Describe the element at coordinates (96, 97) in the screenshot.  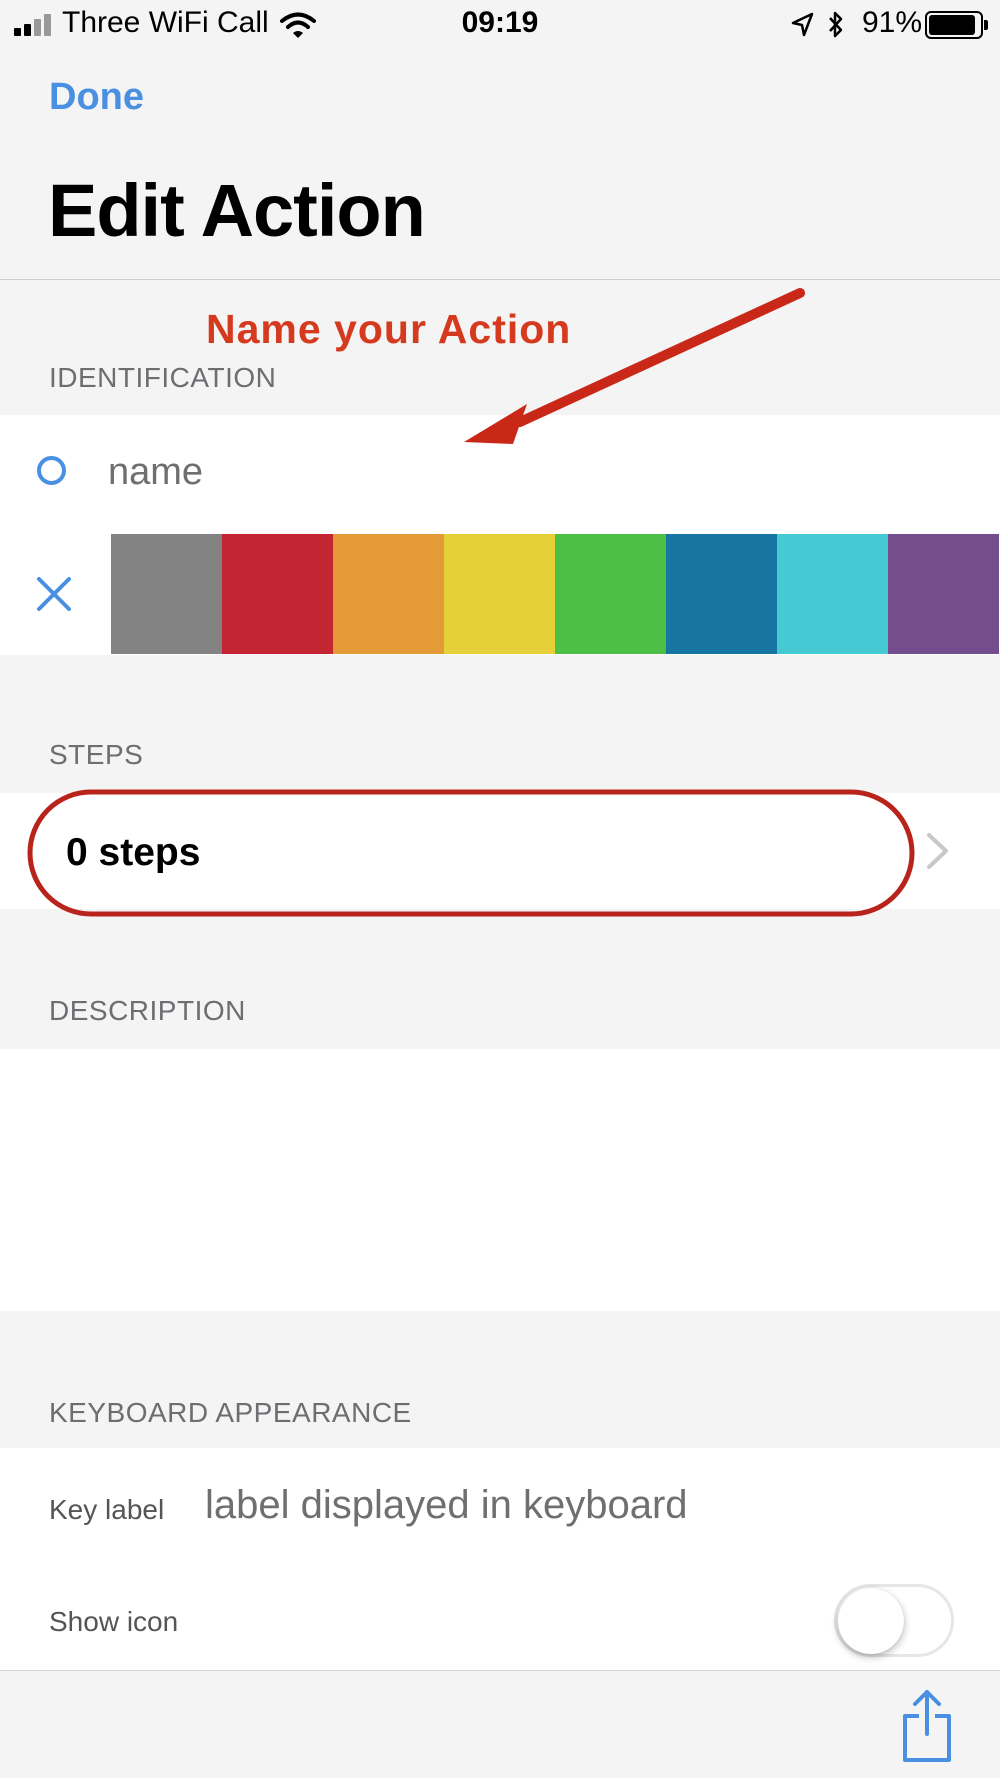
I see `done-button: Done` at that location.